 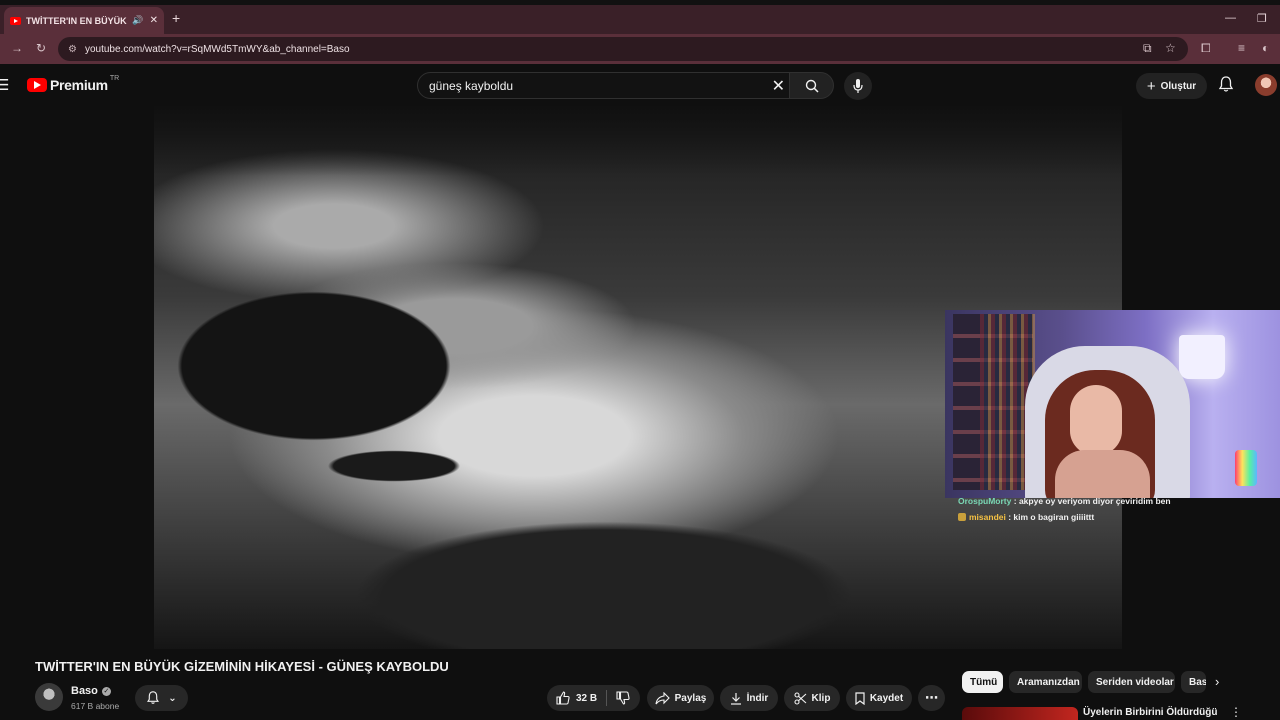 What do you see at coordinates (735, 698) in the screenshot?
I see `download-icon` at bounding box center [735, 698].